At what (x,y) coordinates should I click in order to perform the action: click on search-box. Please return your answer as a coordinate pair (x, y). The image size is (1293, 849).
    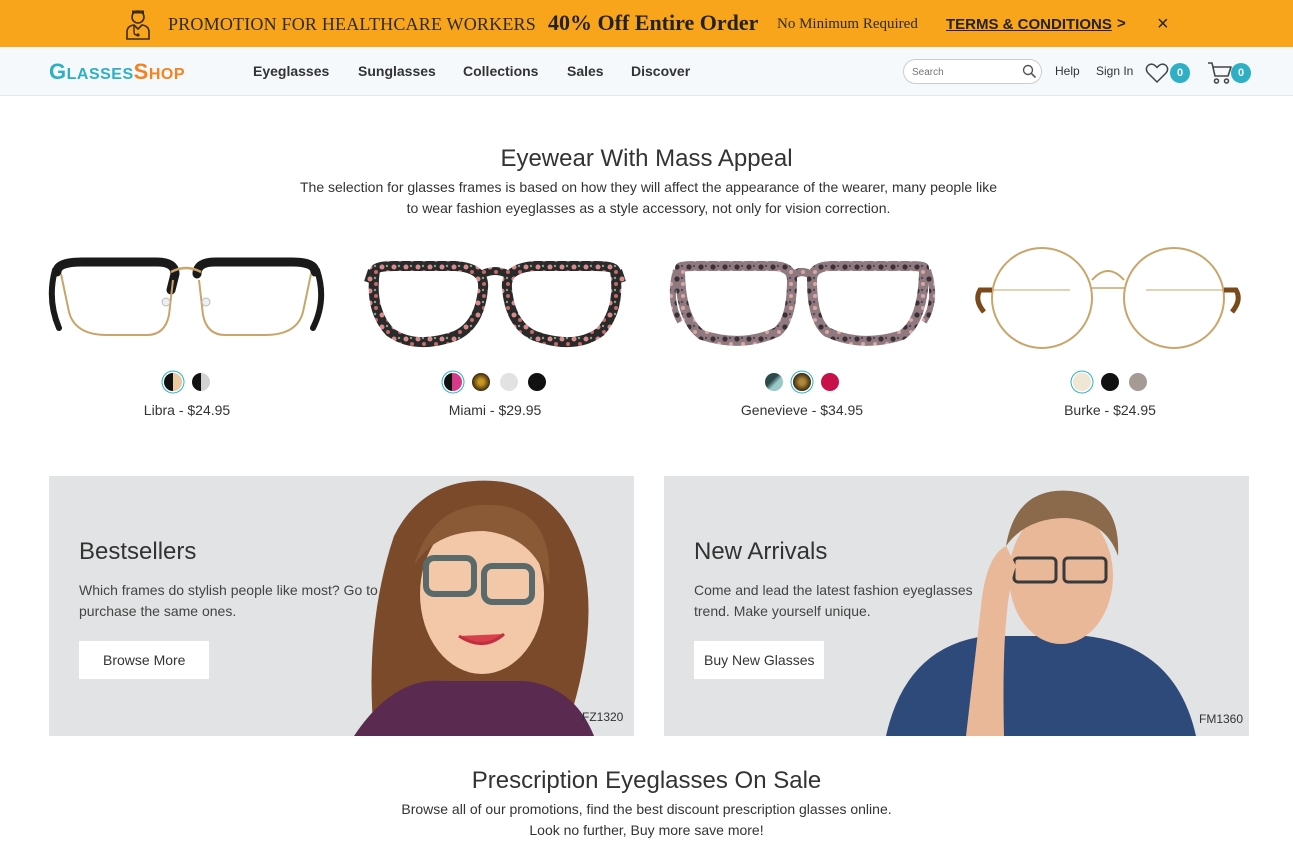
    Looking at the image, I should click on (972, 71).